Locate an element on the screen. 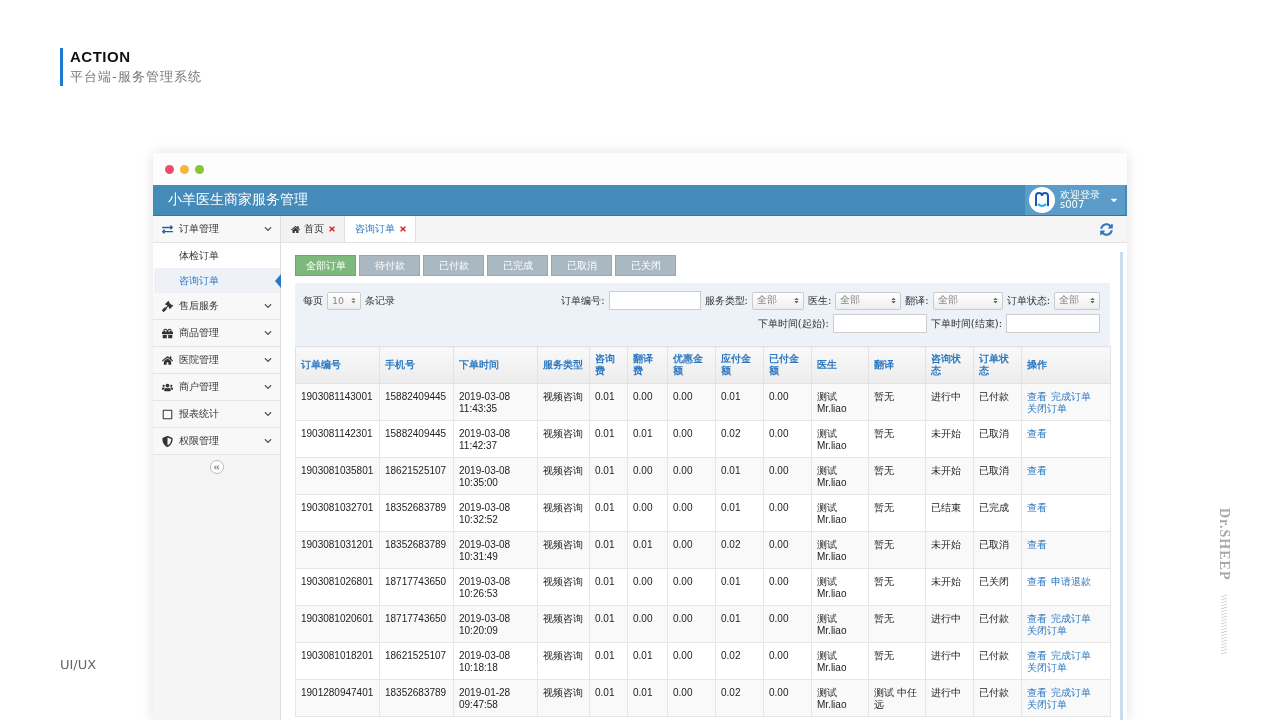 This screenshot has height=720, width=1280. table-cell: 2019-03-08 10:35:00 is located at coordinates (495, 476).